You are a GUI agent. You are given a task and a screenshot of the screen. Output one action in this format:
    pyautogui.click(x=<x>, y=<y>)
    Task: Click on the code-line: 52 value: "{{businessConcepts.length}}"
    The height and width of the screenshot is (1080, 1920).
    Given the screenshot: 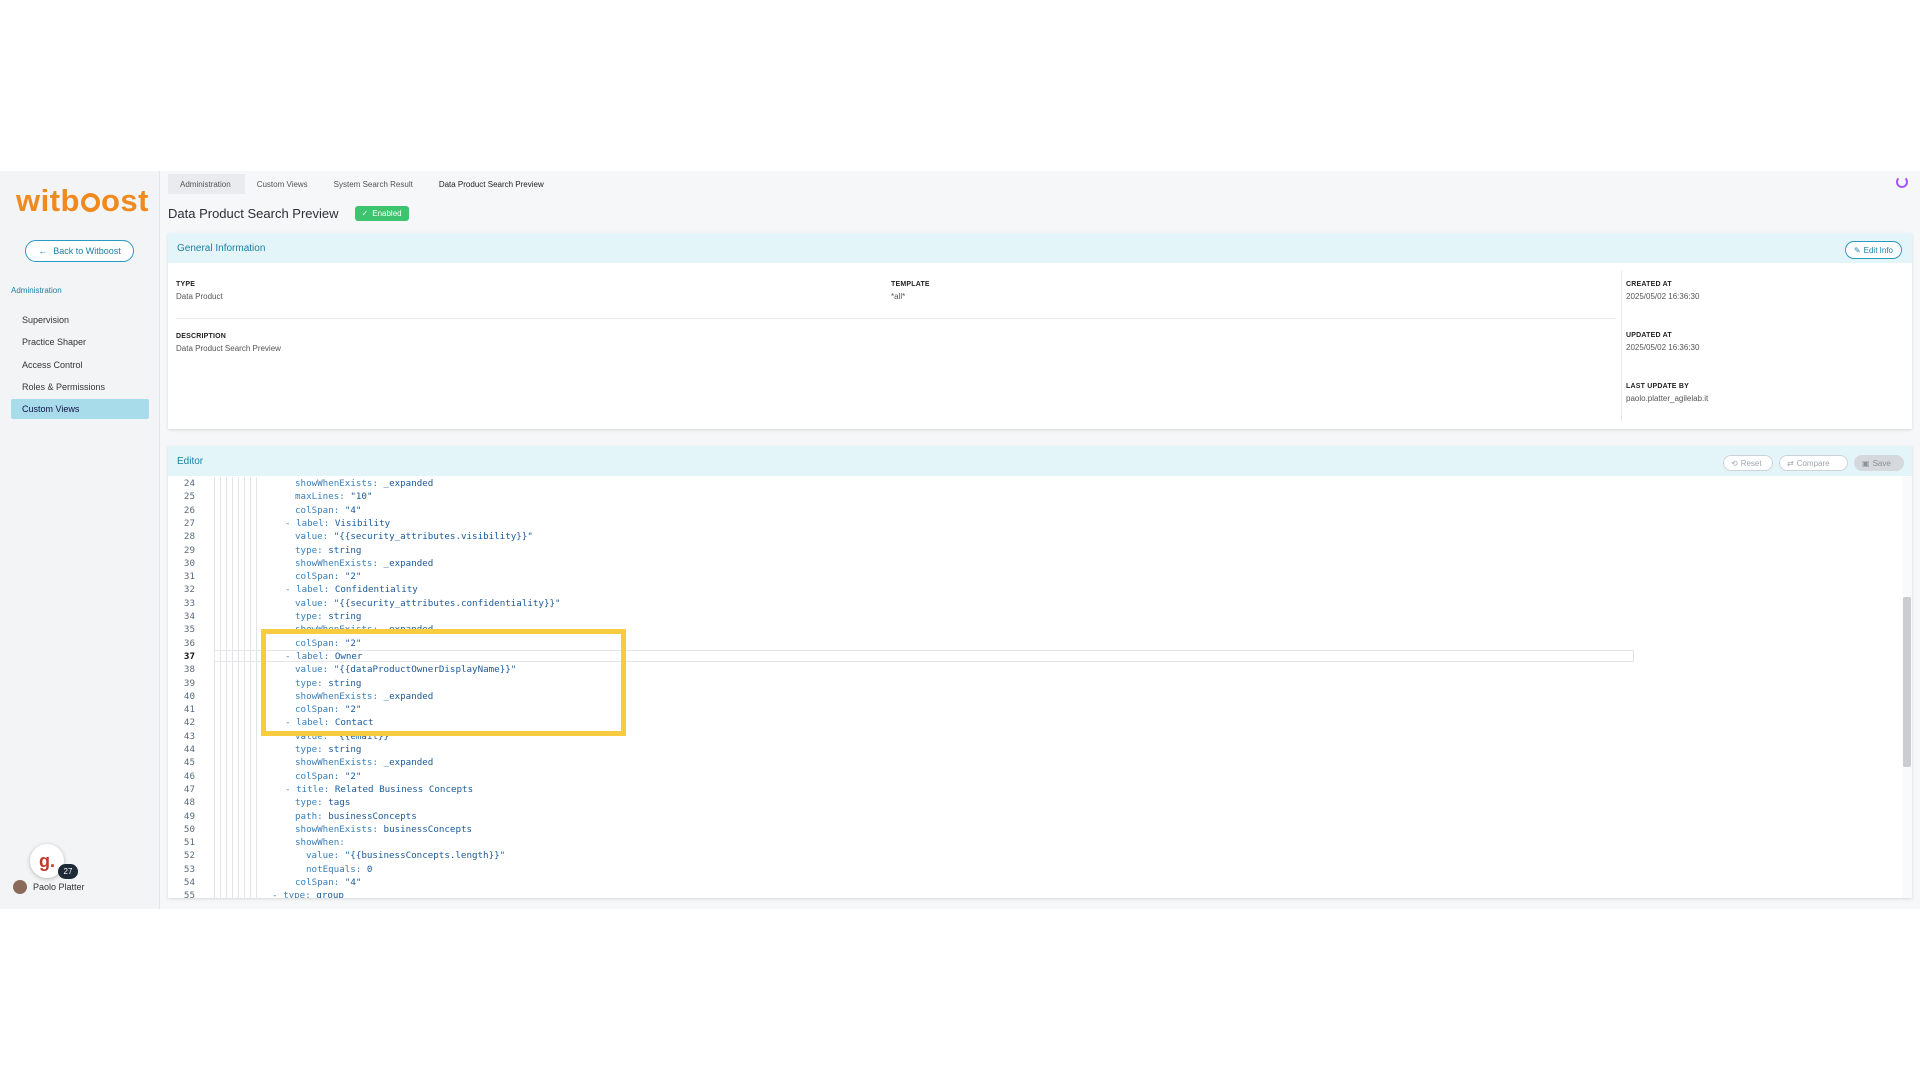 What is the action you would take?
    pyautogui.click(x=1018, y=855)
    